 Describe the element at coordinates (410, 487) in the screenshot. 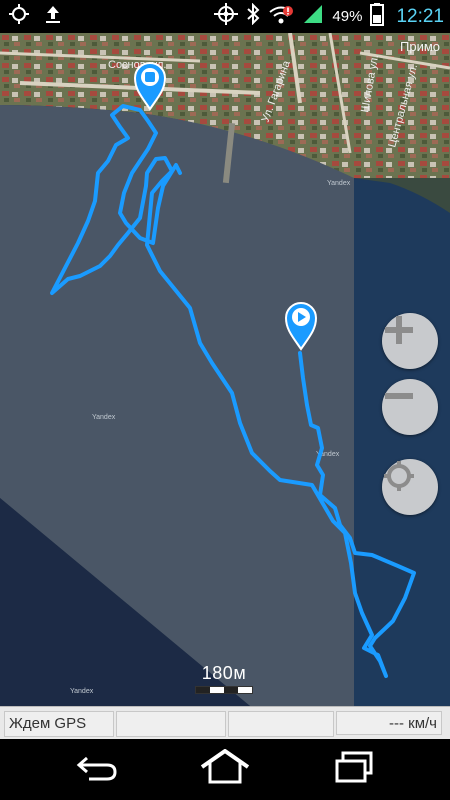

I see `locate-button` at that location.